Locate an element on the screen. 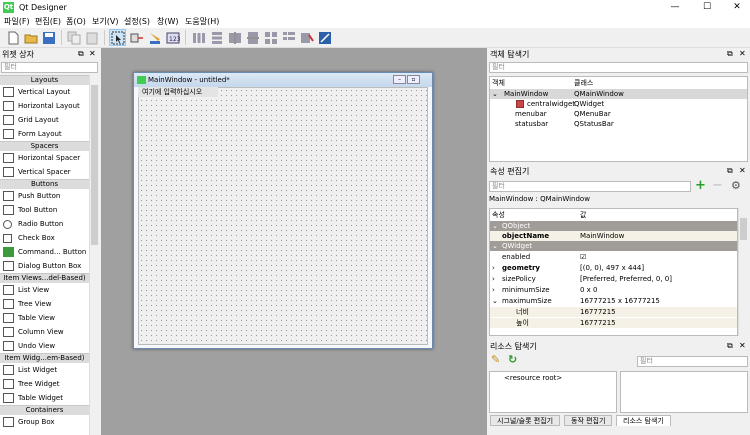 The width and height of the screenshot is (750, 435). property-scrollbar is located at coordinates (743, 272).